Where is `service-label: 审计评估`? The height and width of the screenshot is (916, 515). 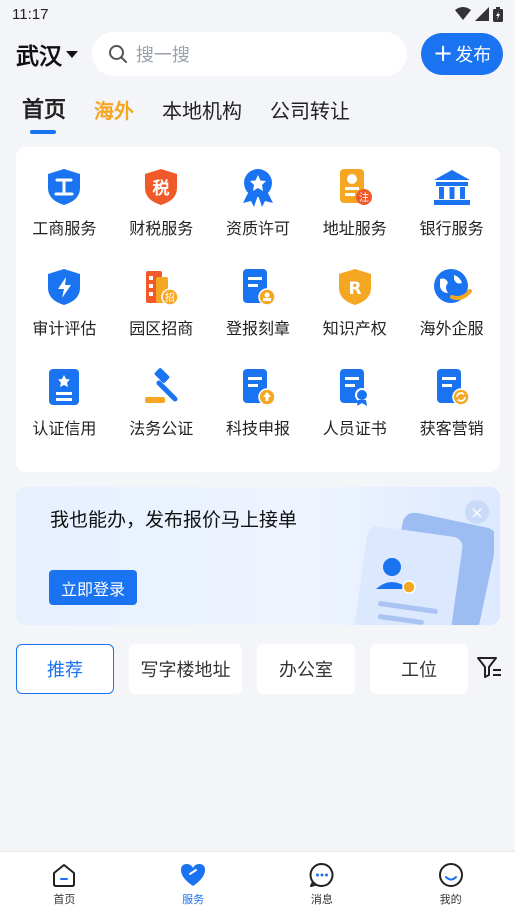
service-label: 审计评估 is located at coordinates (64, 328).